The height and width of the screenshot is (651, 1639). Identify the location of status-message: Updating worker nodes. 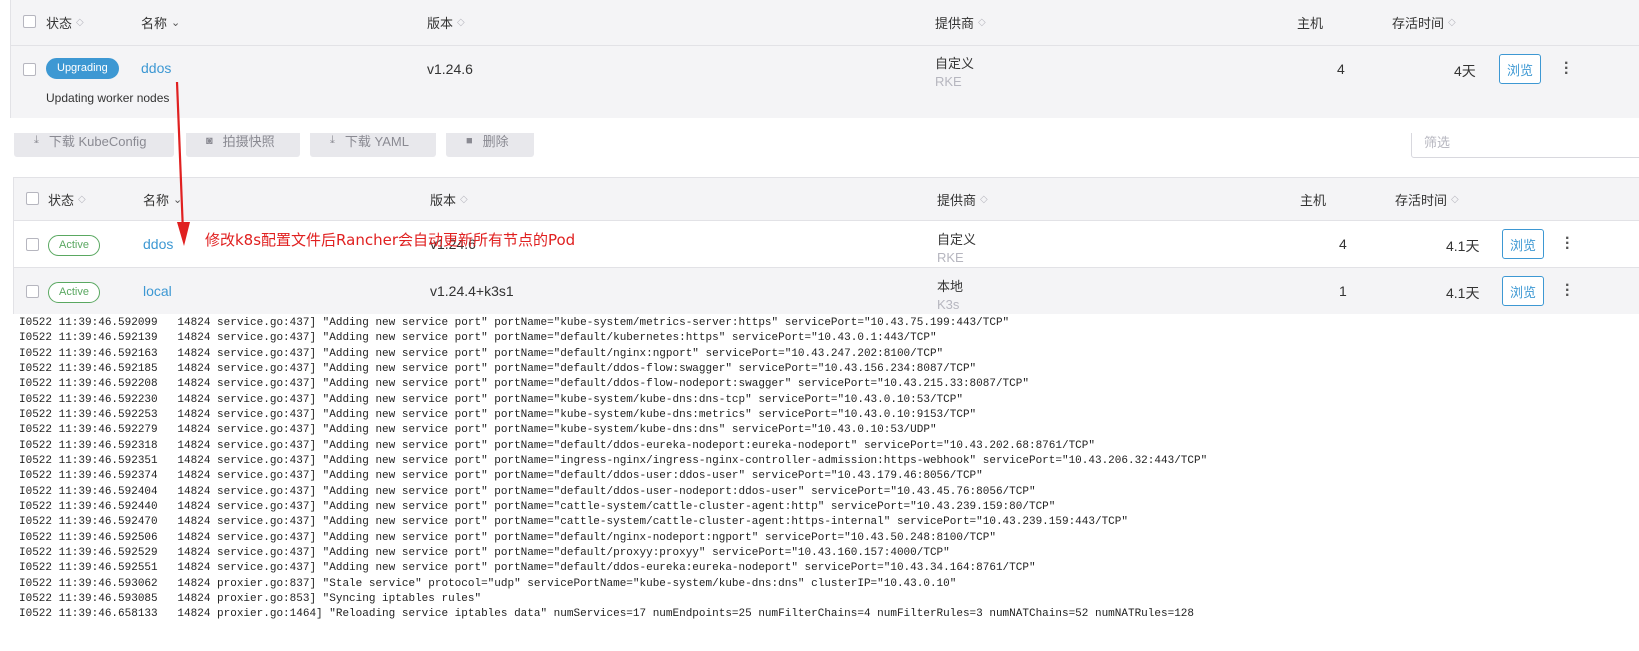
(108, 98).